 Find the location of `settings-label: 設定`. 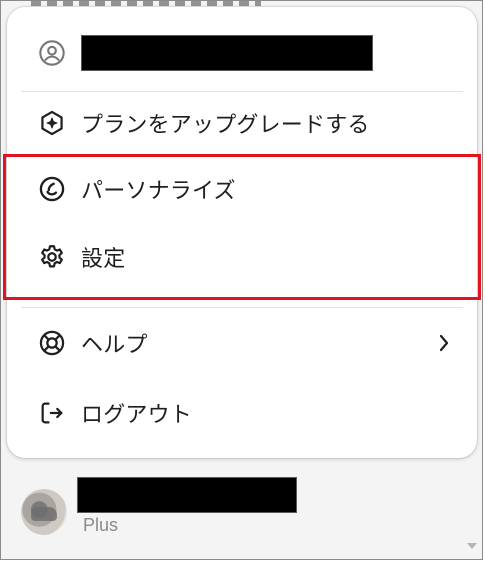

settings-label: 設定 is located at coordinates (103, 259).